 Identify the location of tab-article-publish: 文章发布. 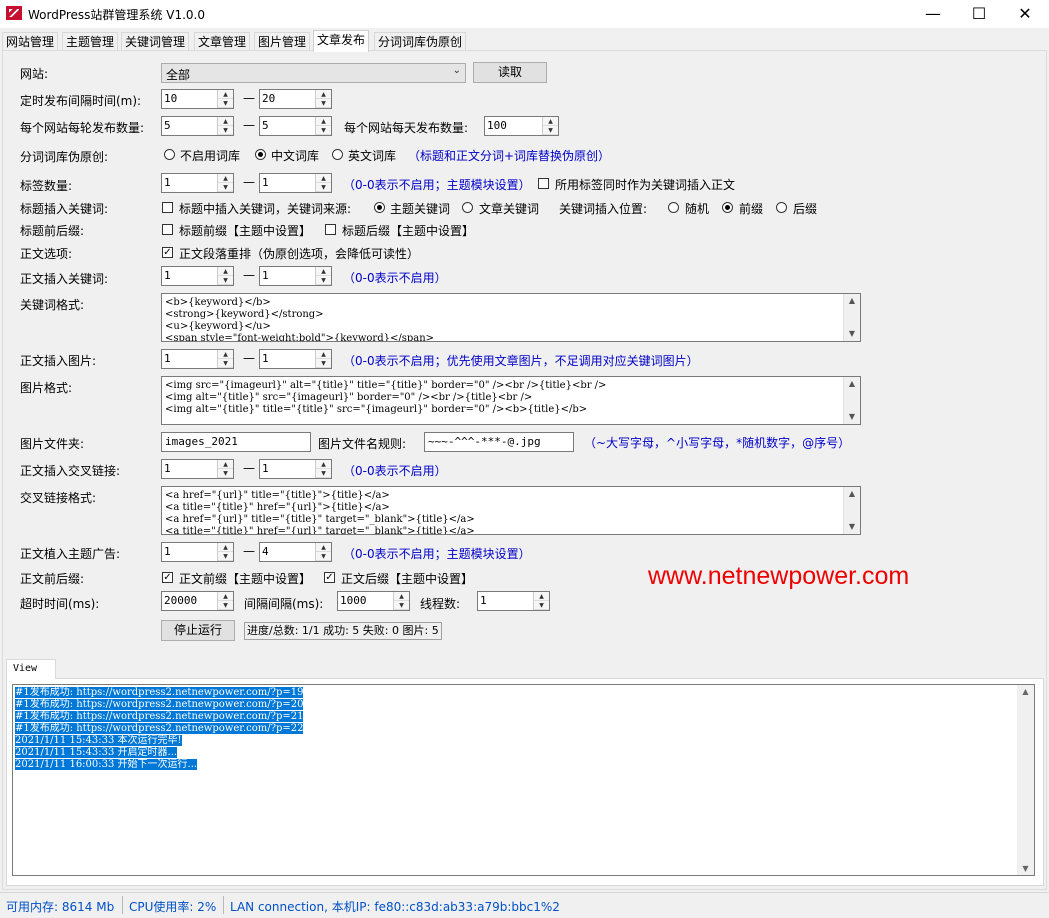
(341, 41).